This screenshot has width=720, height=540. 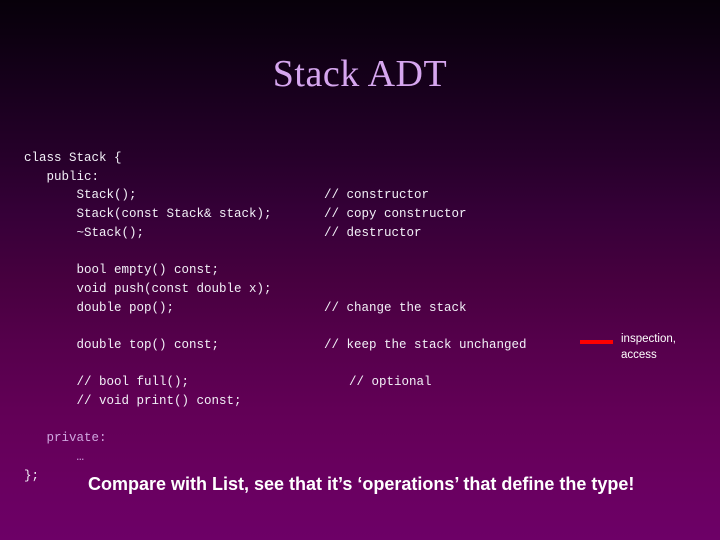 What do you see at coordinates (304, 438) in the screenshot?
I see `code-line: private:` at bounding box center [304, 438].